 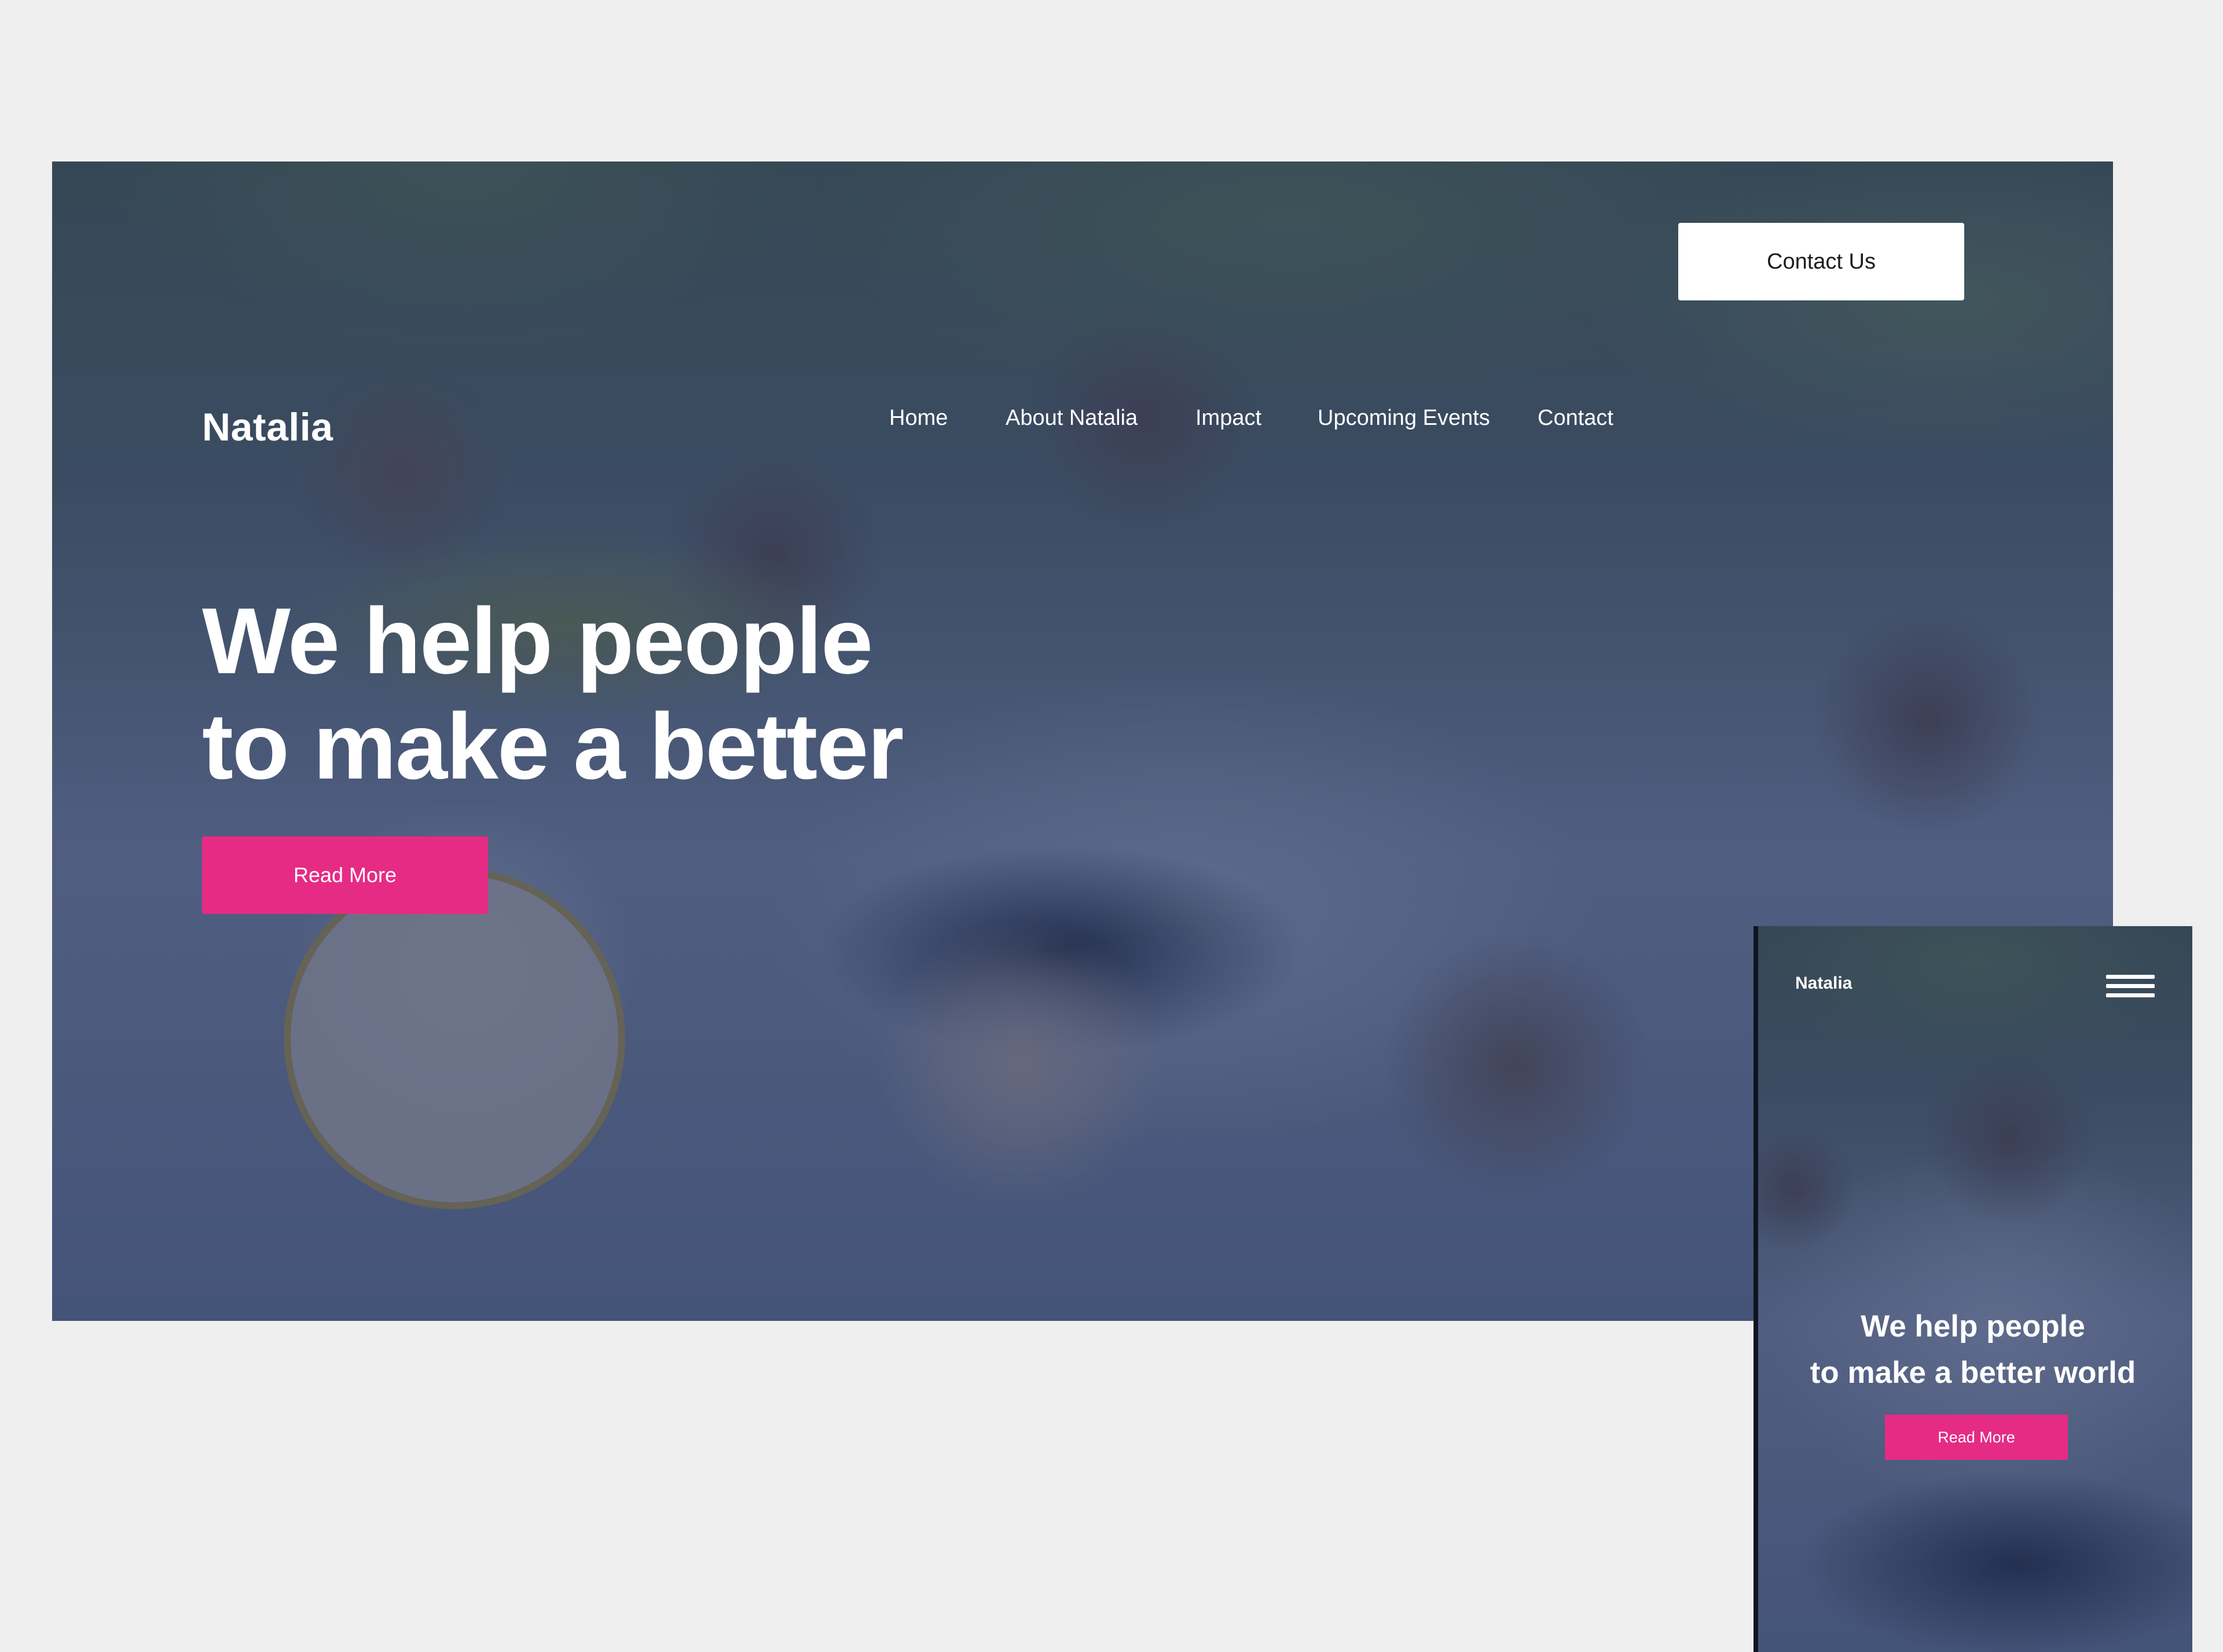 What do you see at coordinates (553, 747) in the screenshot?
I see `hero-heading-line-2: to make a better` at bounding box center [553, 747].